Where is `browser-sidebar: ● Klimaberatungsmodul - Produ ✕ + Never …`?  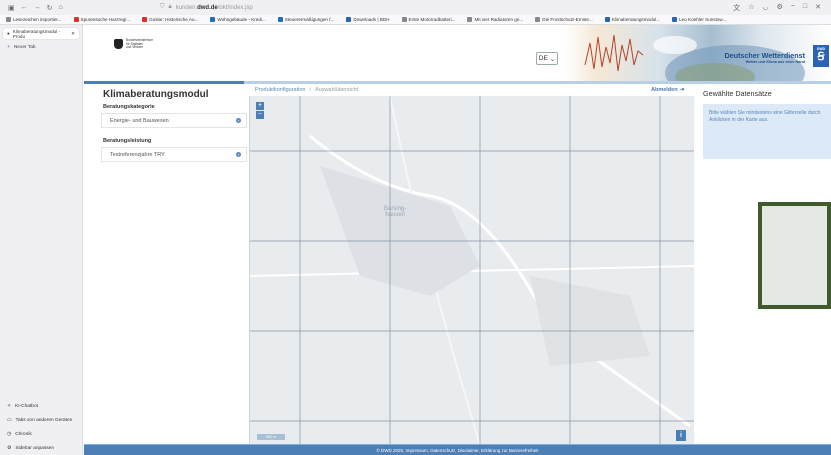
browser-sidebar: ● Klimaberatungsmodul - Produ ✕ + Never … is located at coordinates (41, 240).